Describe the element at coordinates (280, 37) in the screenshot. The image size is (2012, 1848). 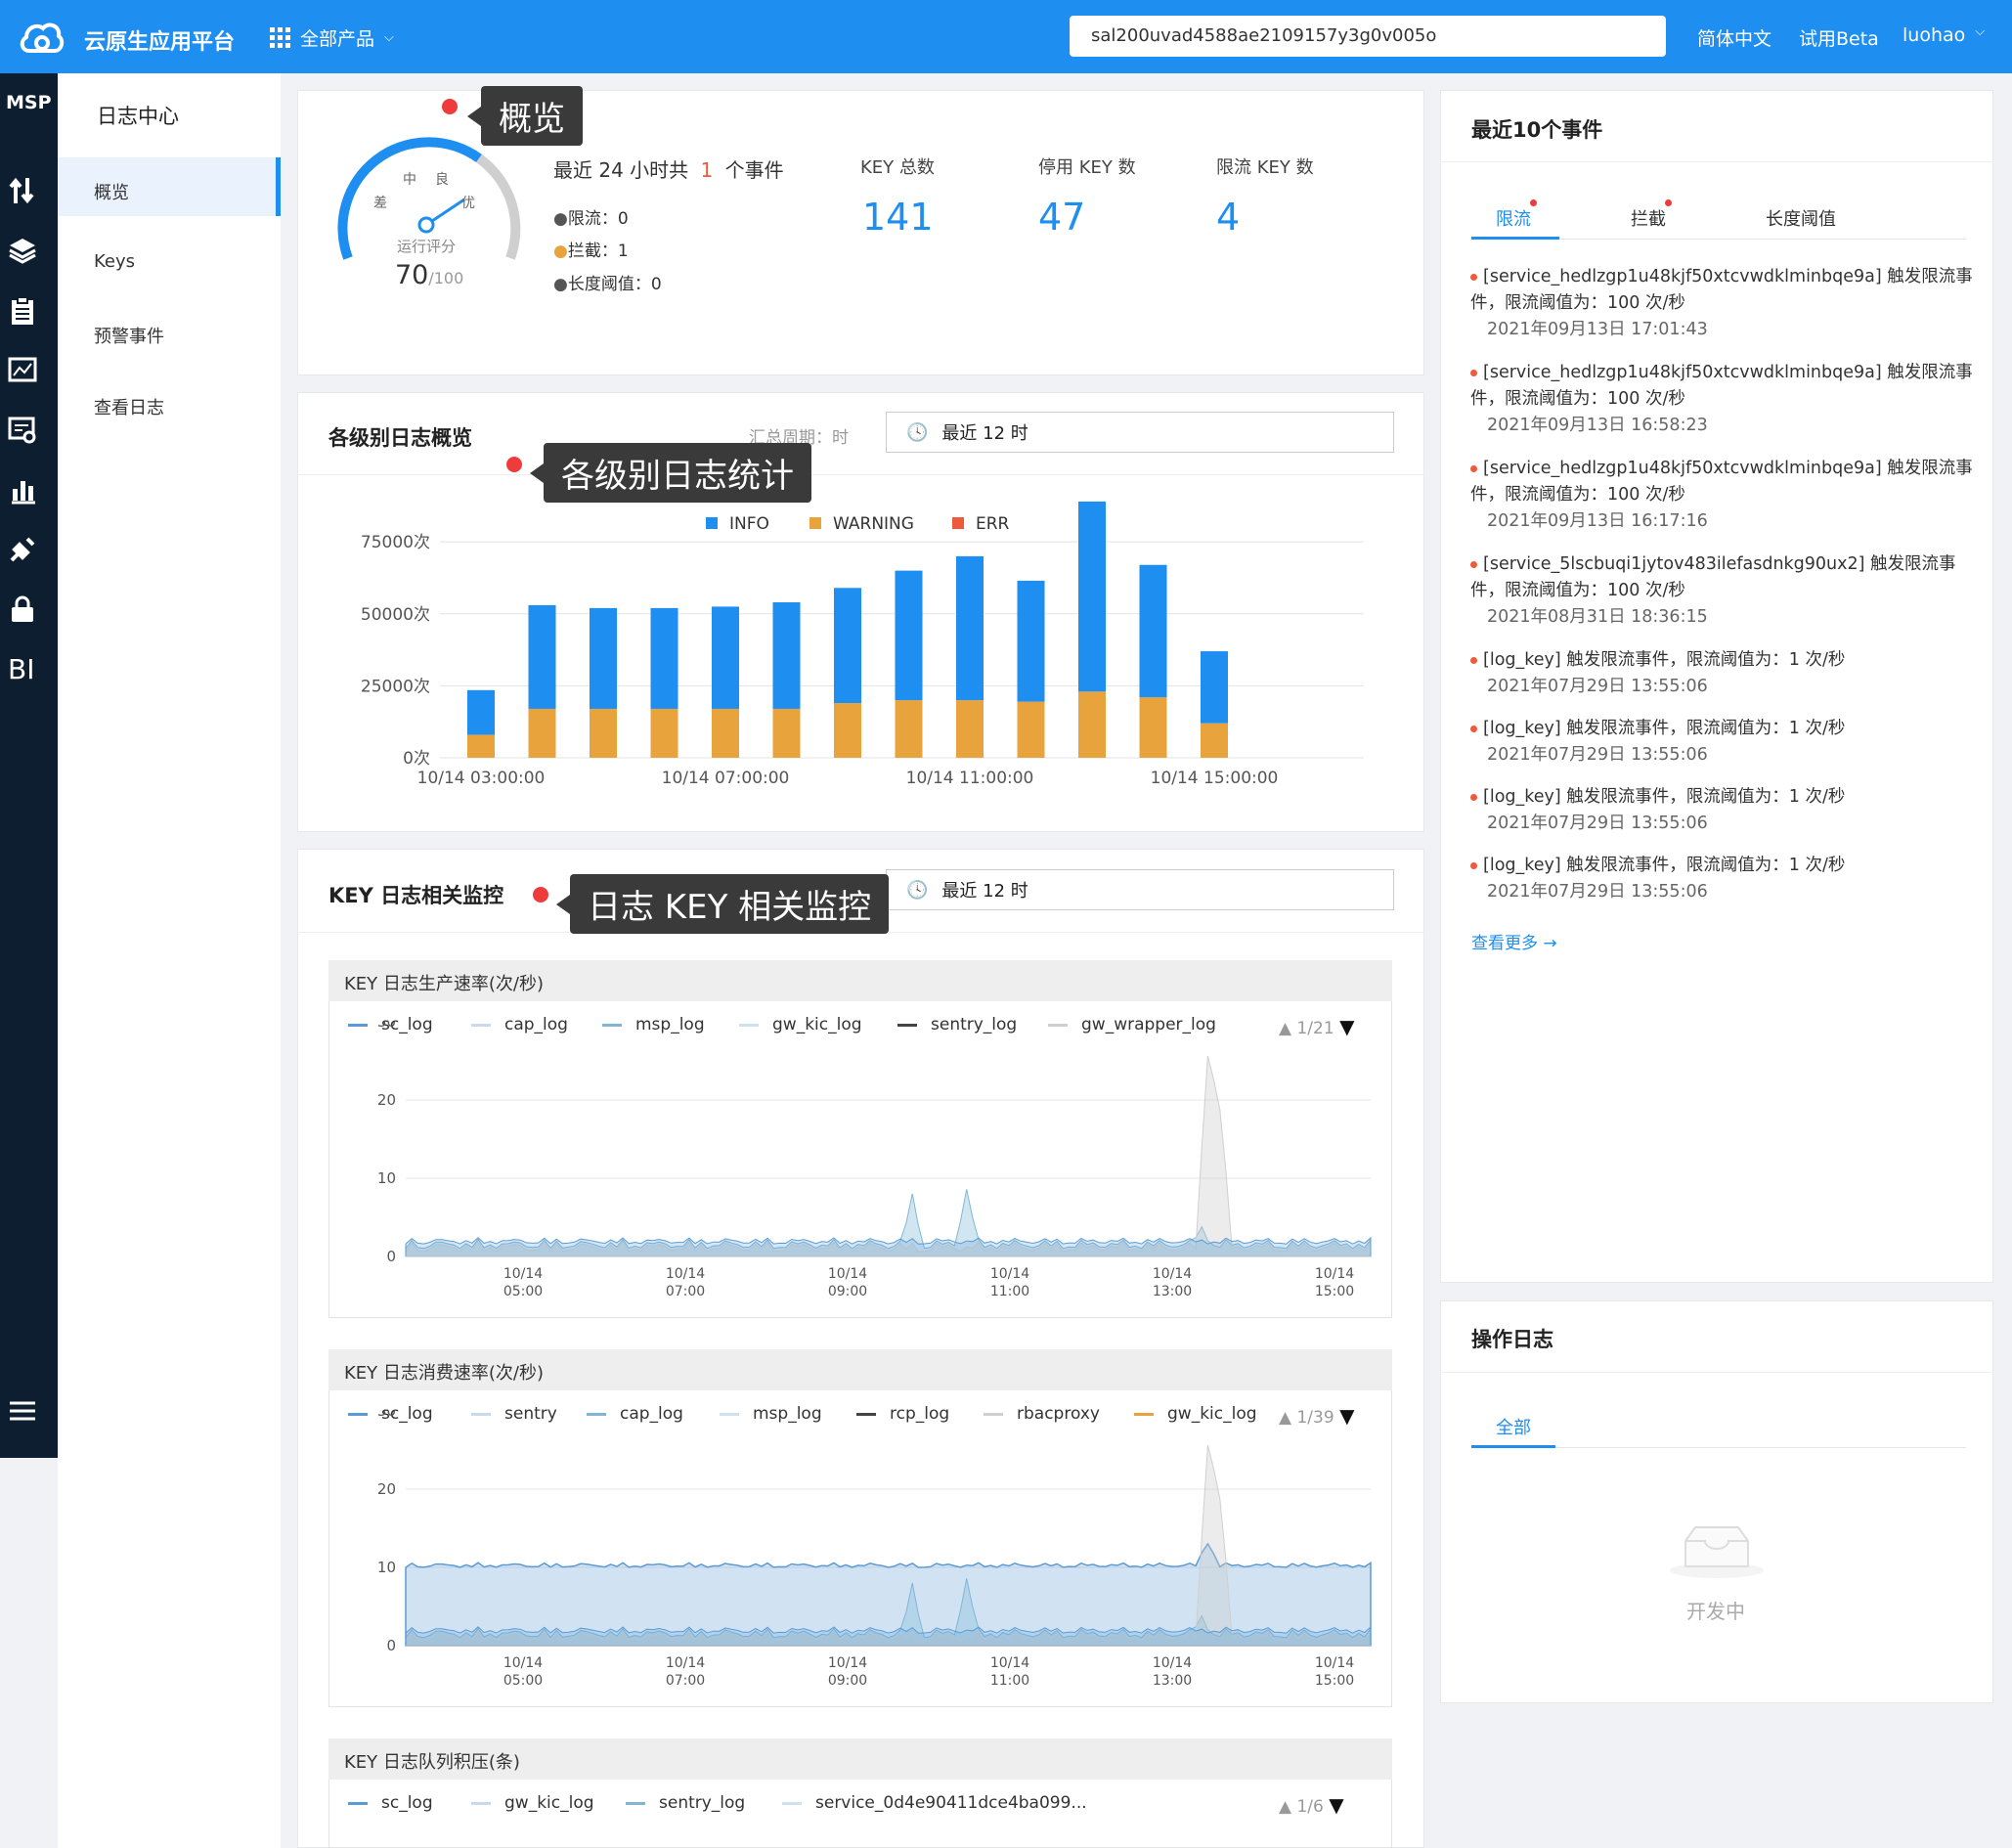
I see `apps-grid-icon` at that location.